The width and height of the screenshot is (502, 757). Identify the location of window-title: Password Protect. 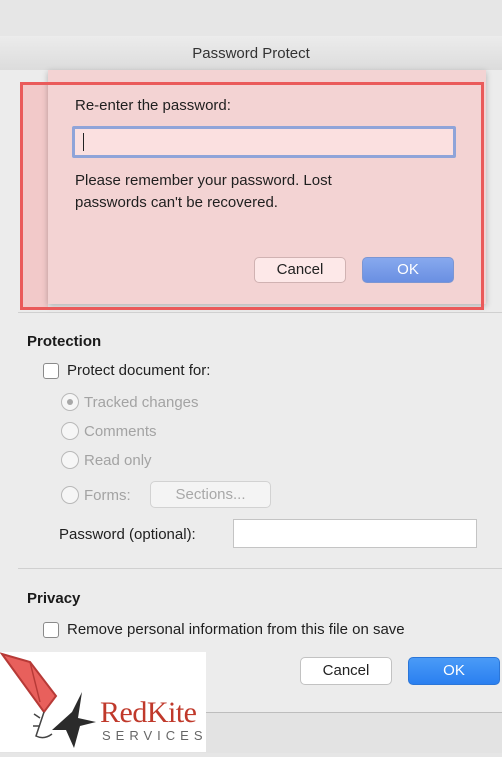
(251, 53).